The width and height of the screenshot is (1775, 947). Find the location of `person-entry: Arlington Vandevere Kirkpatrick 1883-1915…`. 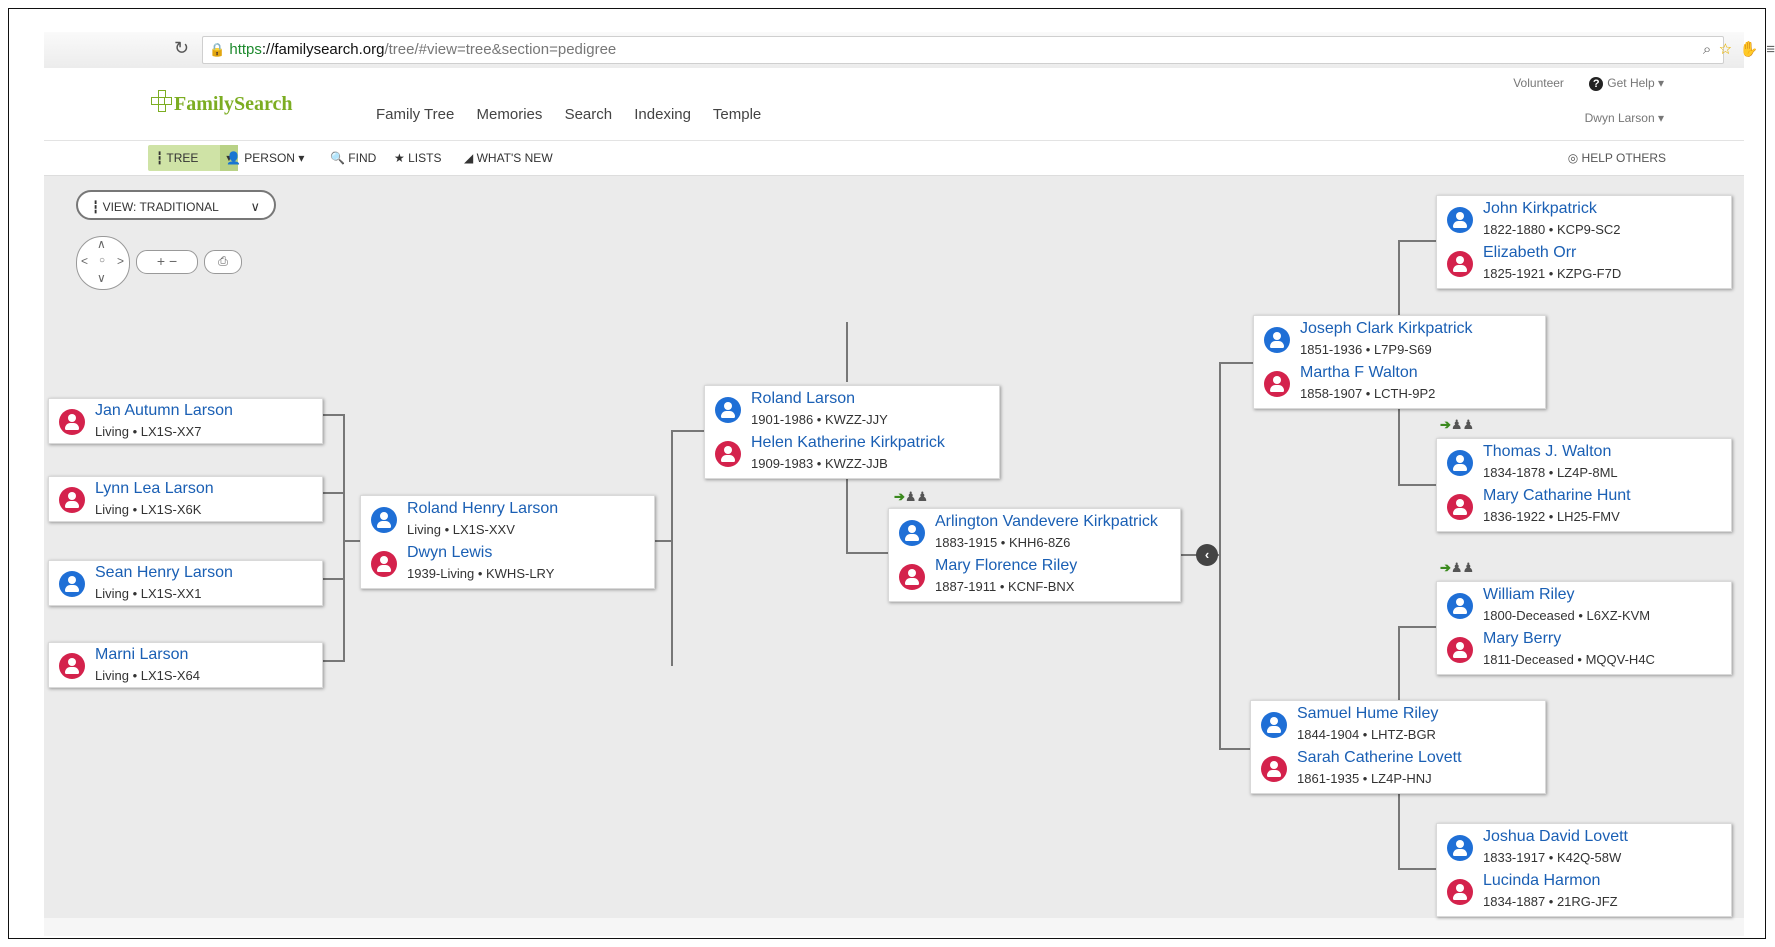

person-entry: Arlington Vandevere Kirkpatrick 1883-1915… is located at coordinates (1034, 533).